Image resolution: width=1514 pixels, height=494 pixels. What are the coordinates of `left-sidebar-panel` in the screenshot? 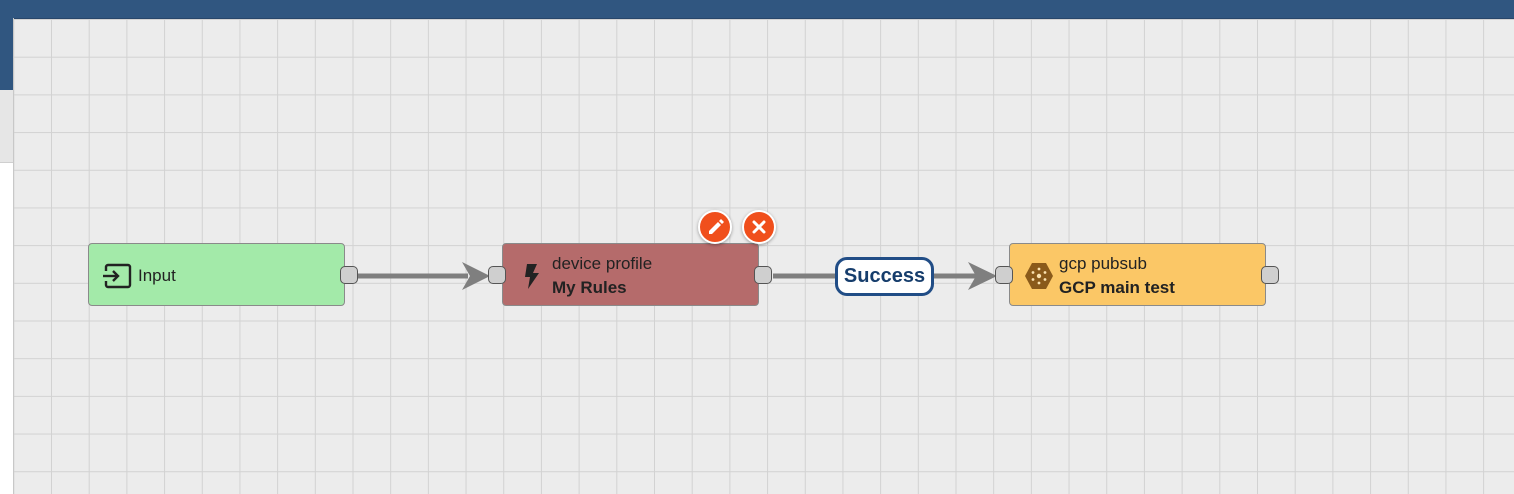 It's located at (7, 256).